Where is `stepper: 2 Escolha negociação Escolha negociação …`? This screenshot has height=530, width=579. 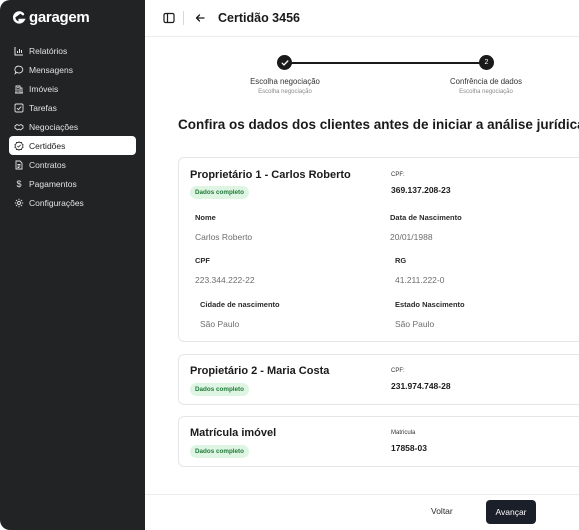
stepper: 2 Escolha negociação Escolha negociação … is located at coordinates (362, 77).